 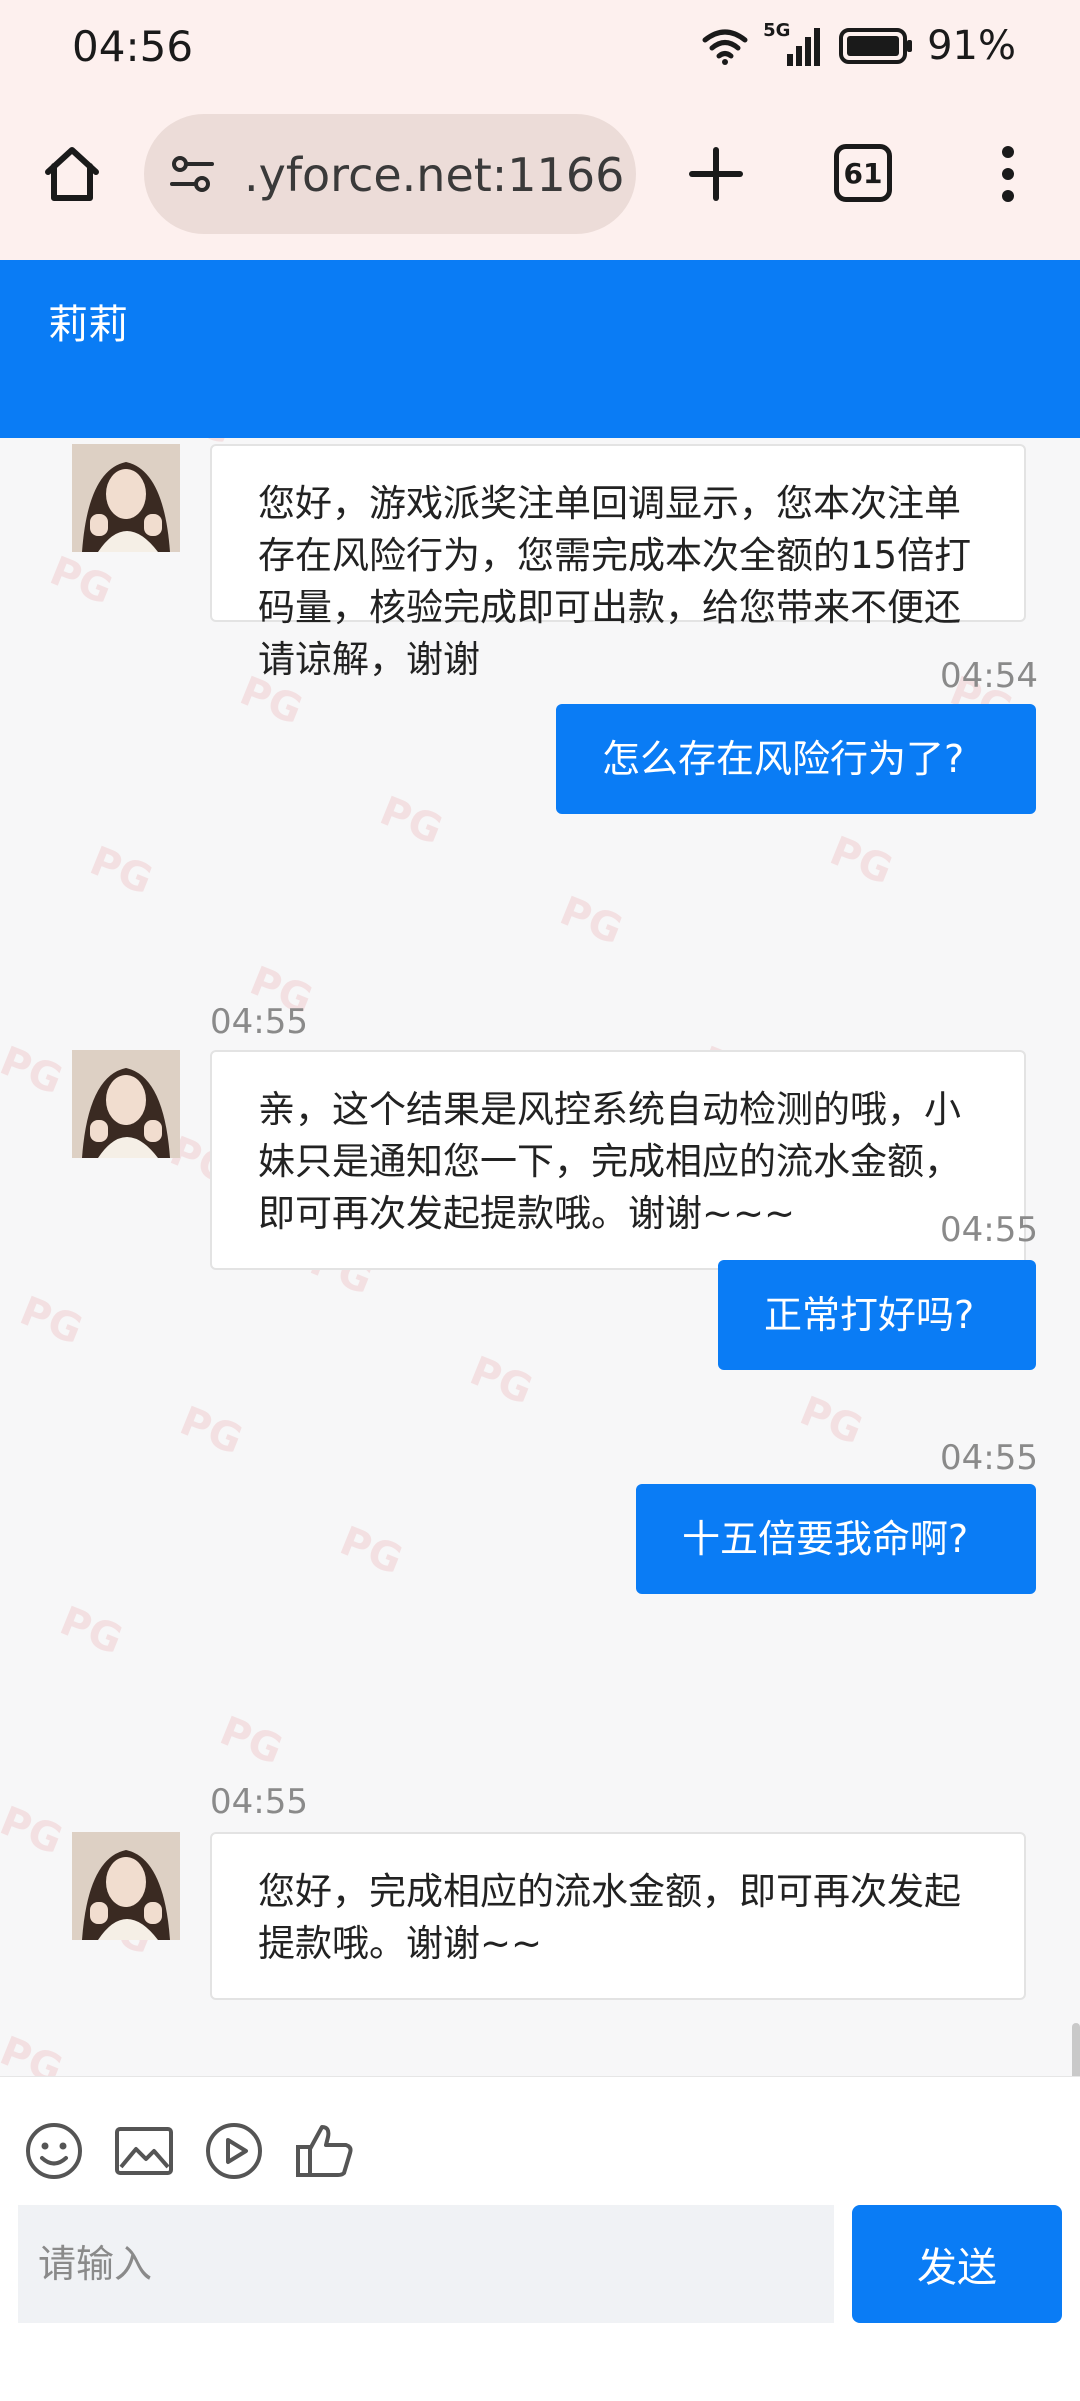 I want to click on user-message-bubble: 正常打好吗?, so click(x=877, y=1315).